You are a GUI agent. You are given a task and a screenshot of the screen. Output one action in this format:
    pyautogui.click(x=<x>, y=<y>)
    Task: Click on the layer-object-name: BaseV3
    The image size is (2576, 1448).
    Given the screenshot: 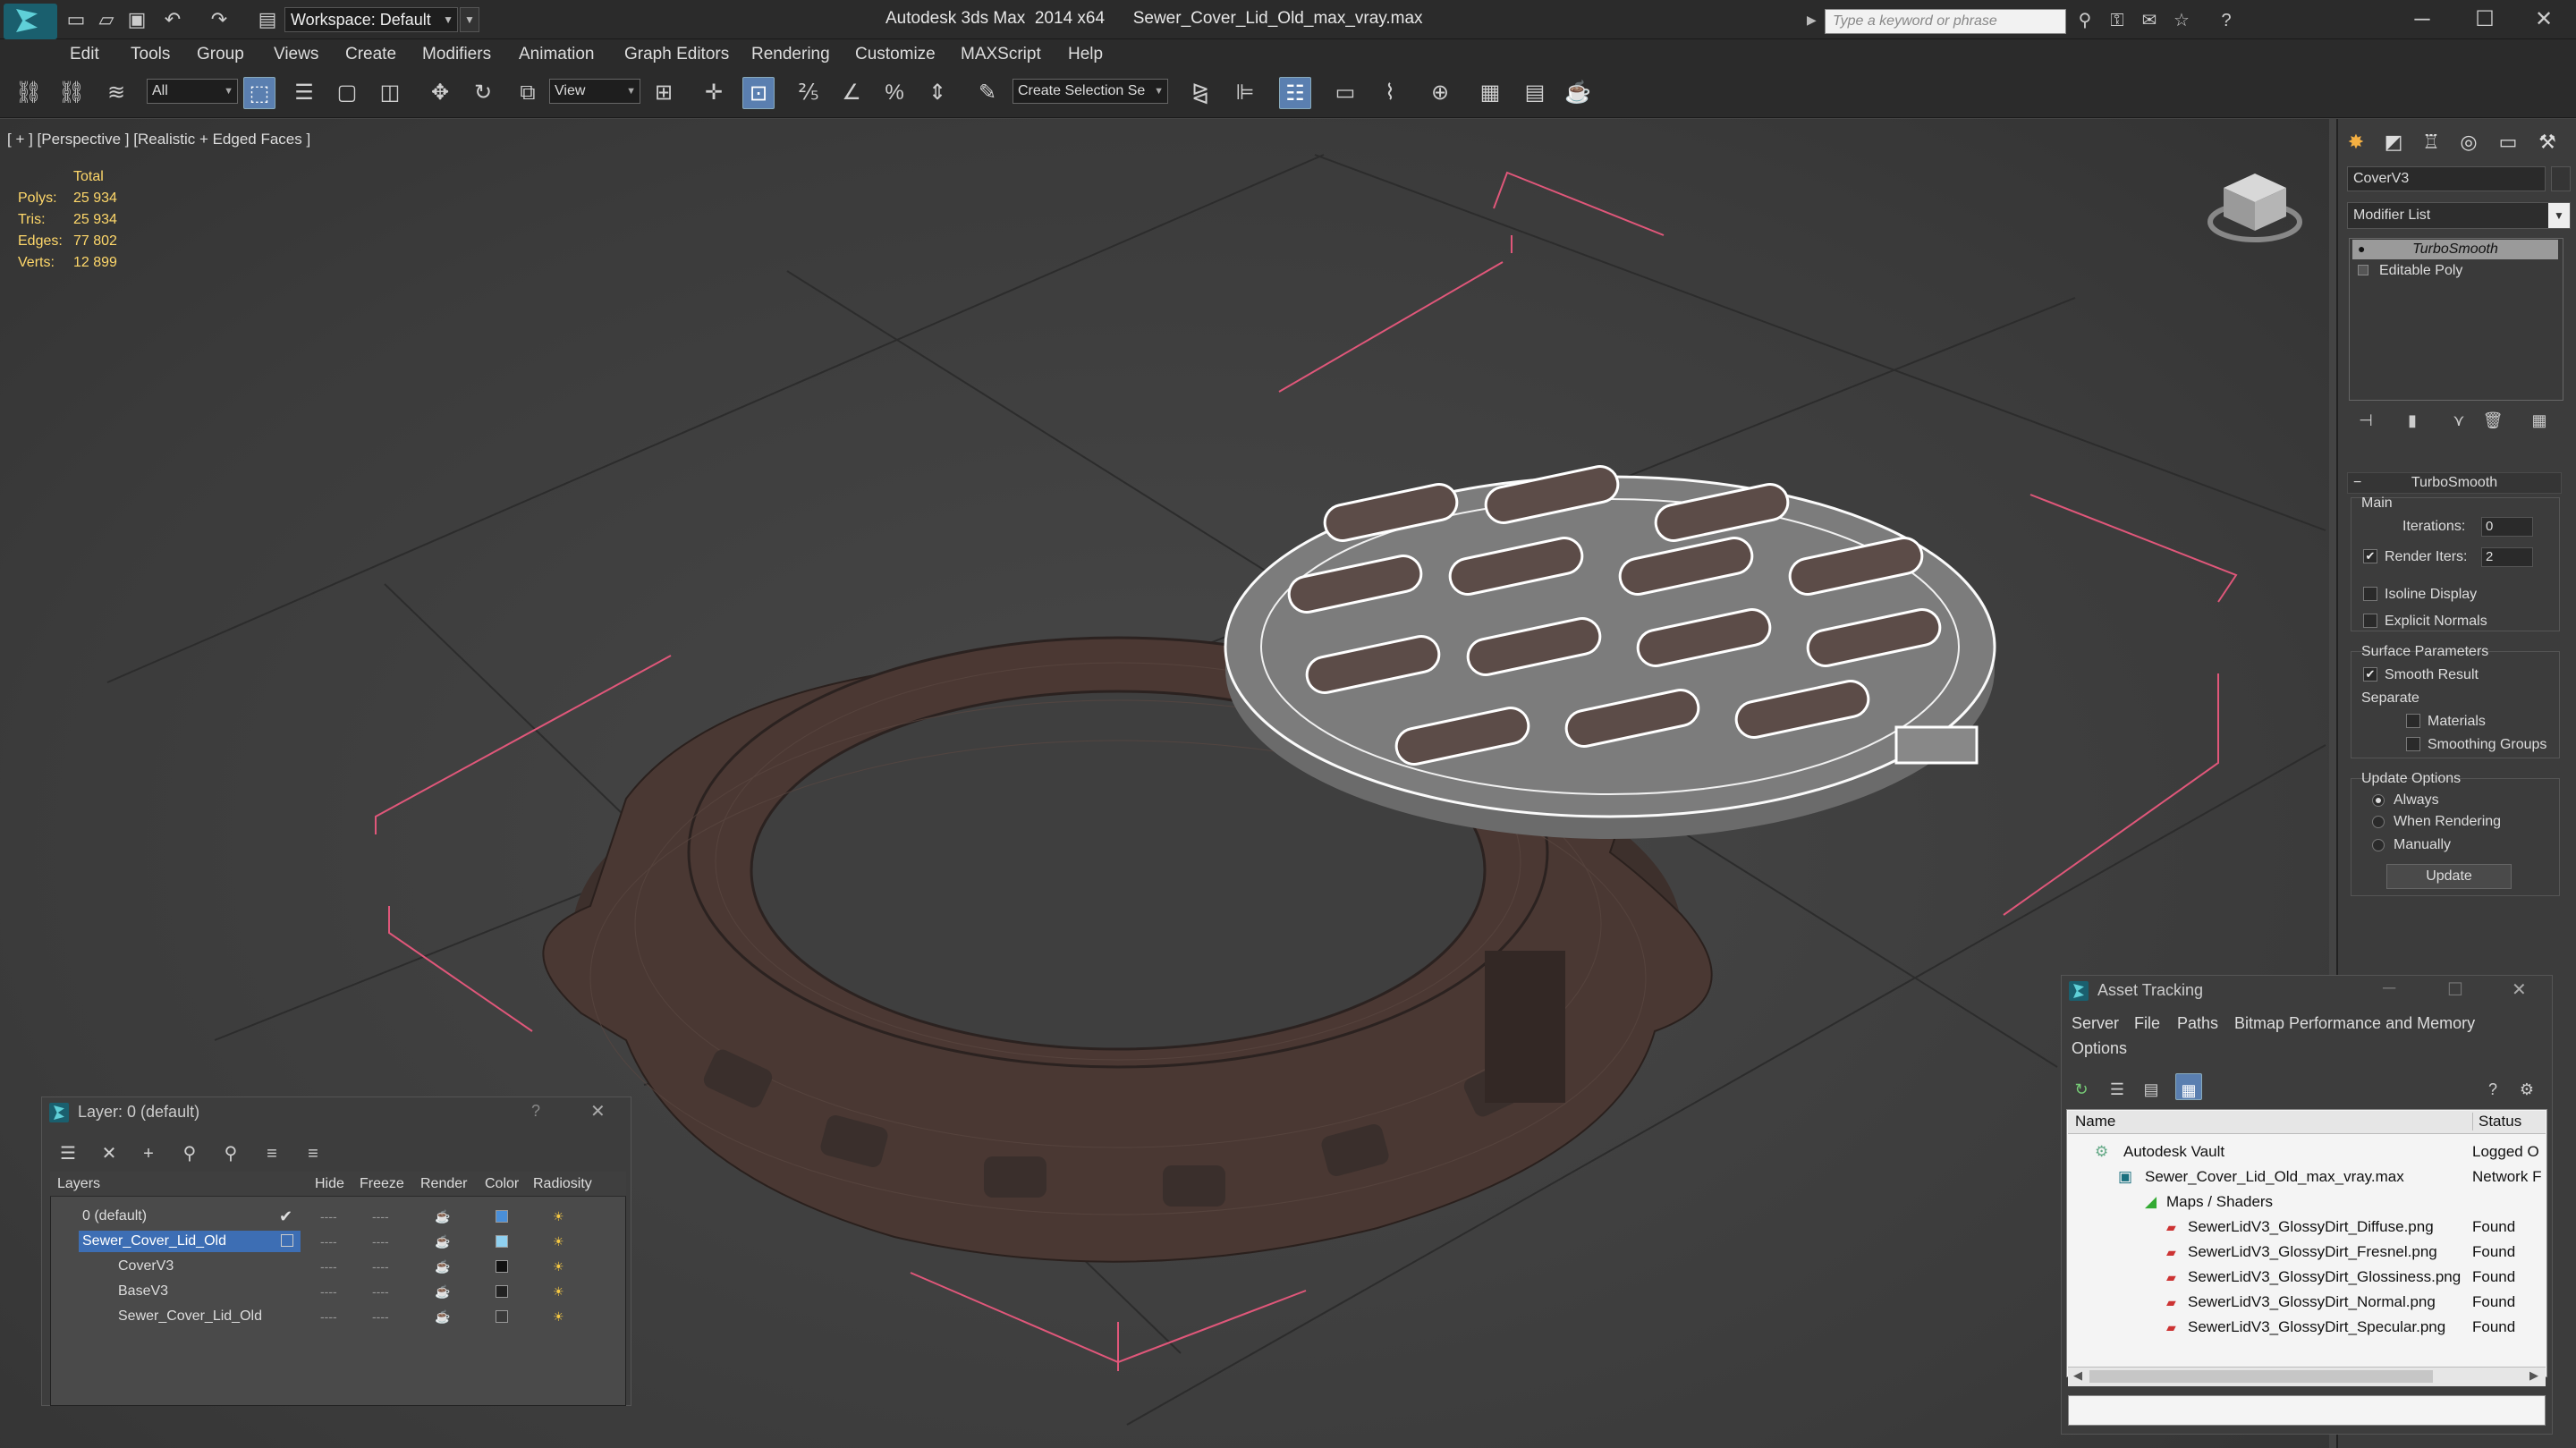 What is the action you would take?
    pyautogui.click(x=143, y=1291)
    